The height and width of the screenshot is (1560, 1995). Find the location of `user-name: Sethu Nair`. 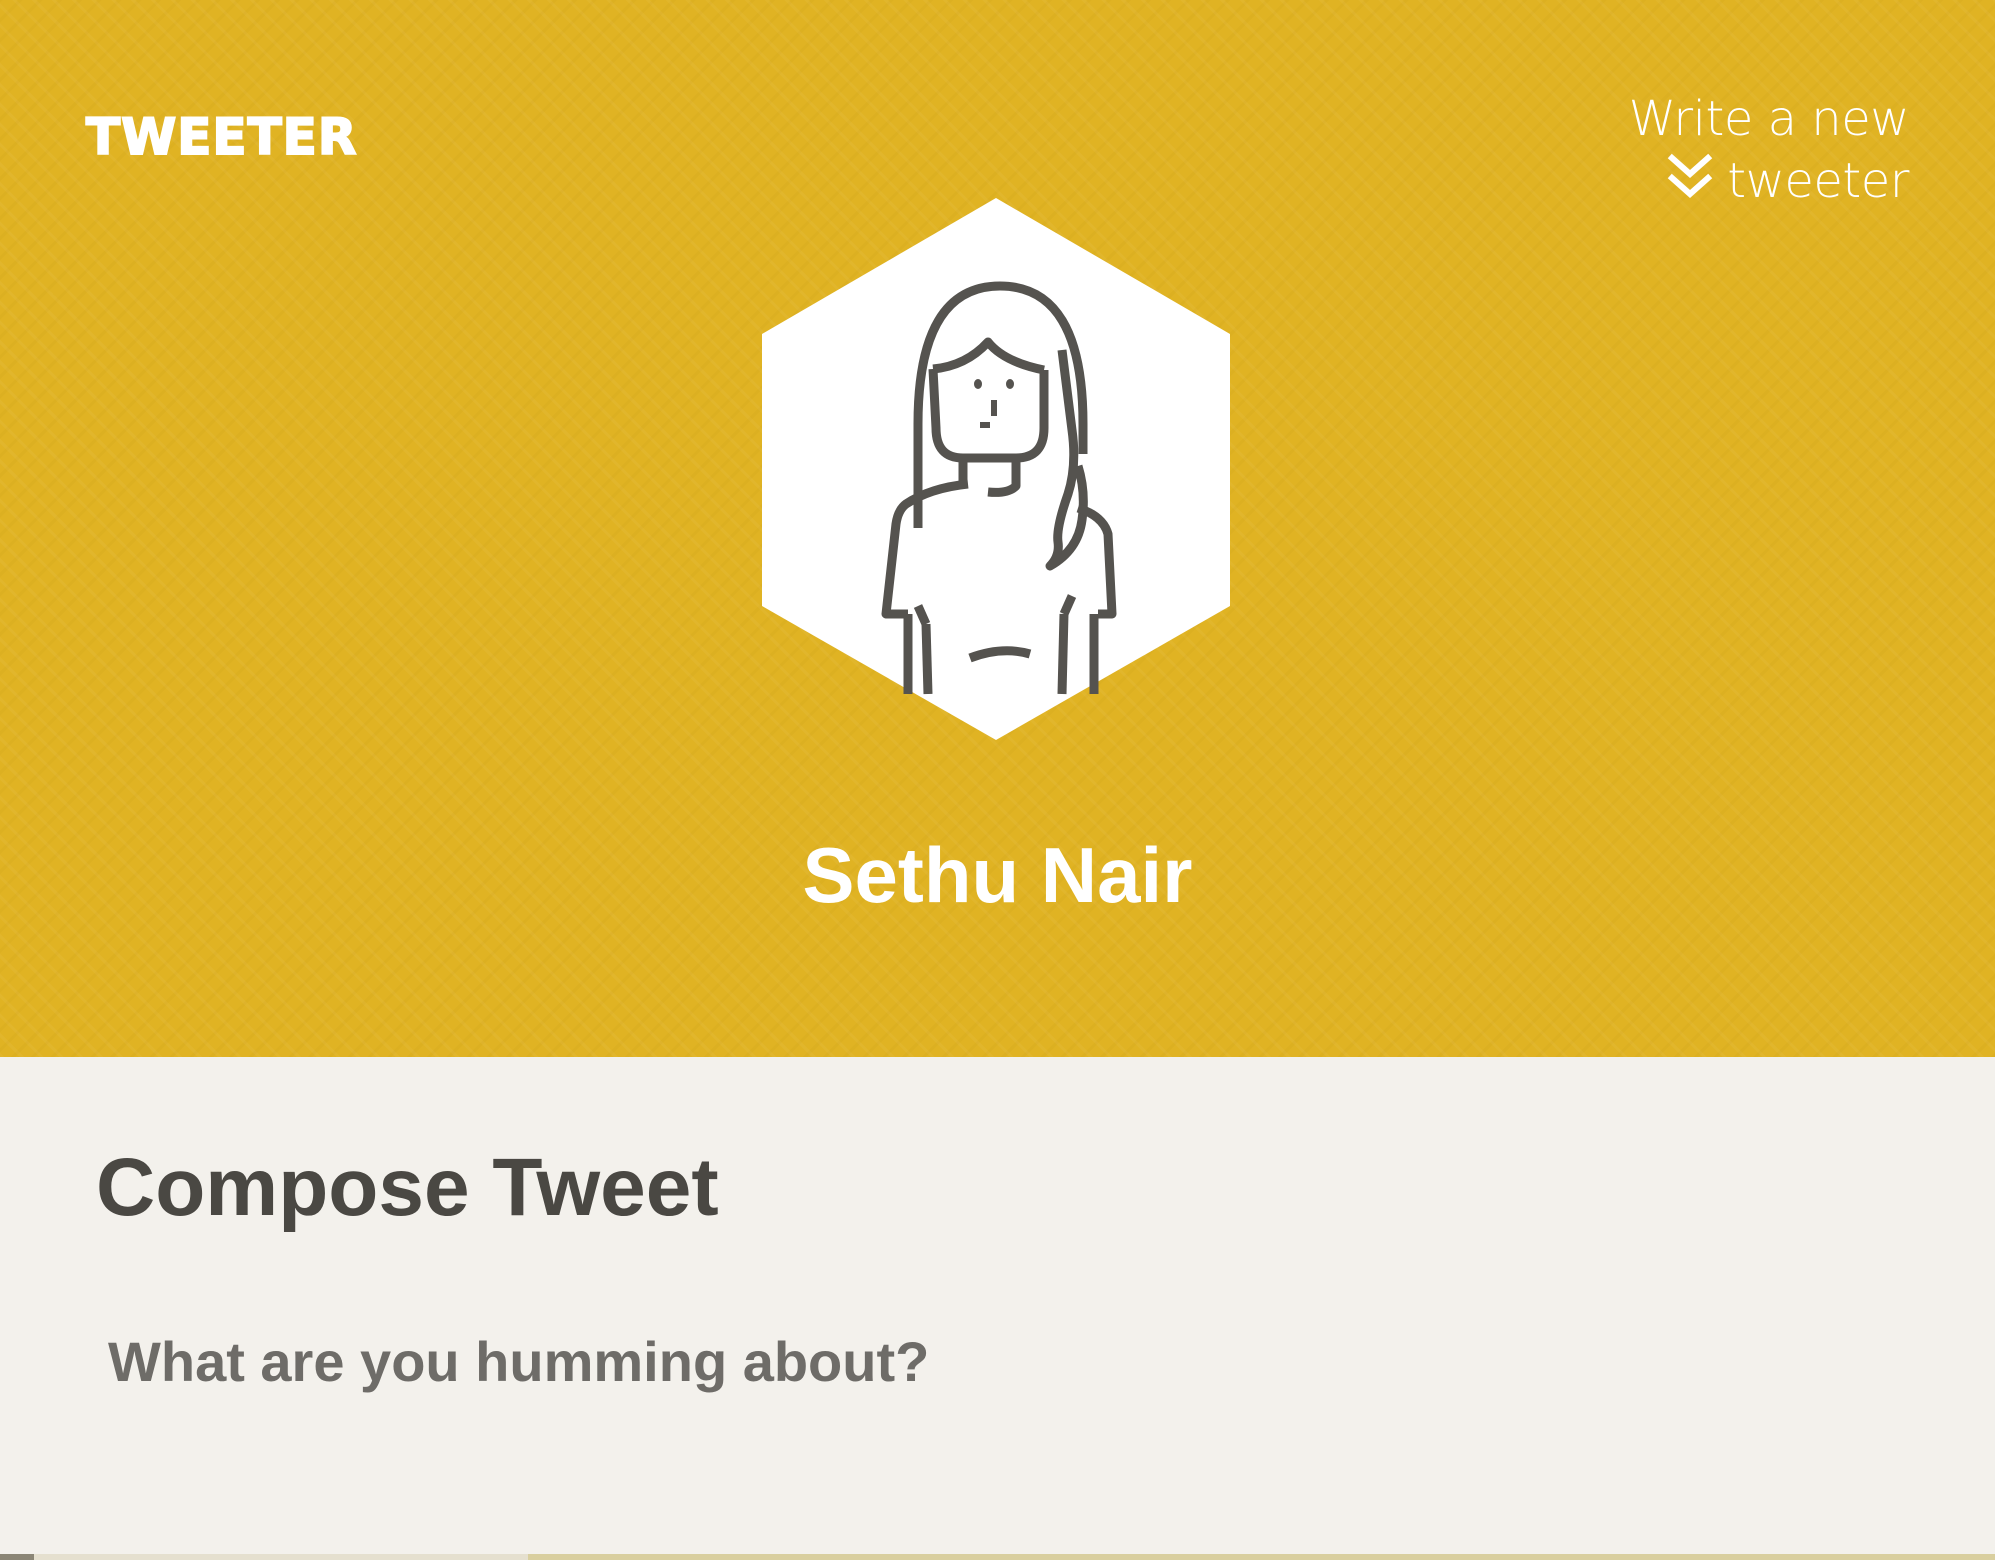

user-name: Sethu Nair is located at coordinates (997, 875).